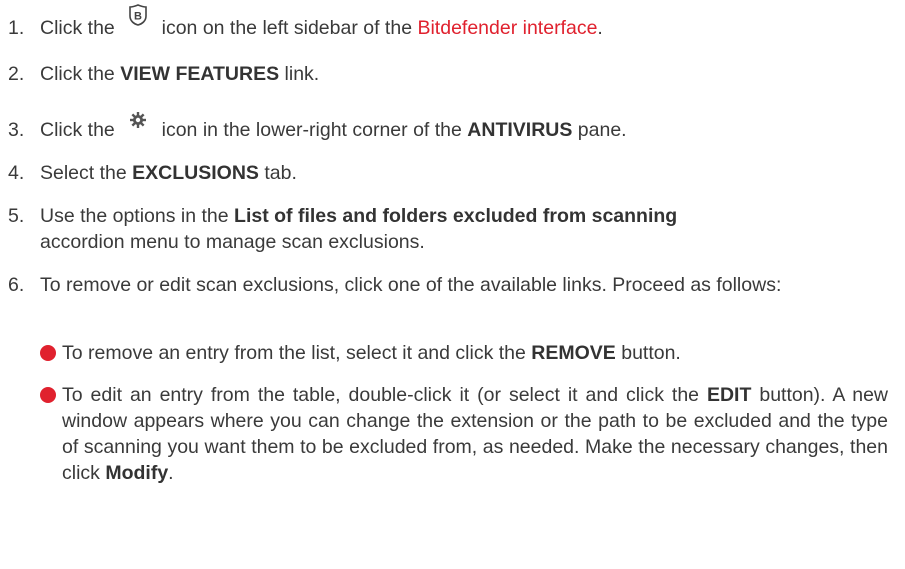 Image resolution: width=905 pixels, height=569 pixels. I want to click on svg-text: B, so click(138, 17).